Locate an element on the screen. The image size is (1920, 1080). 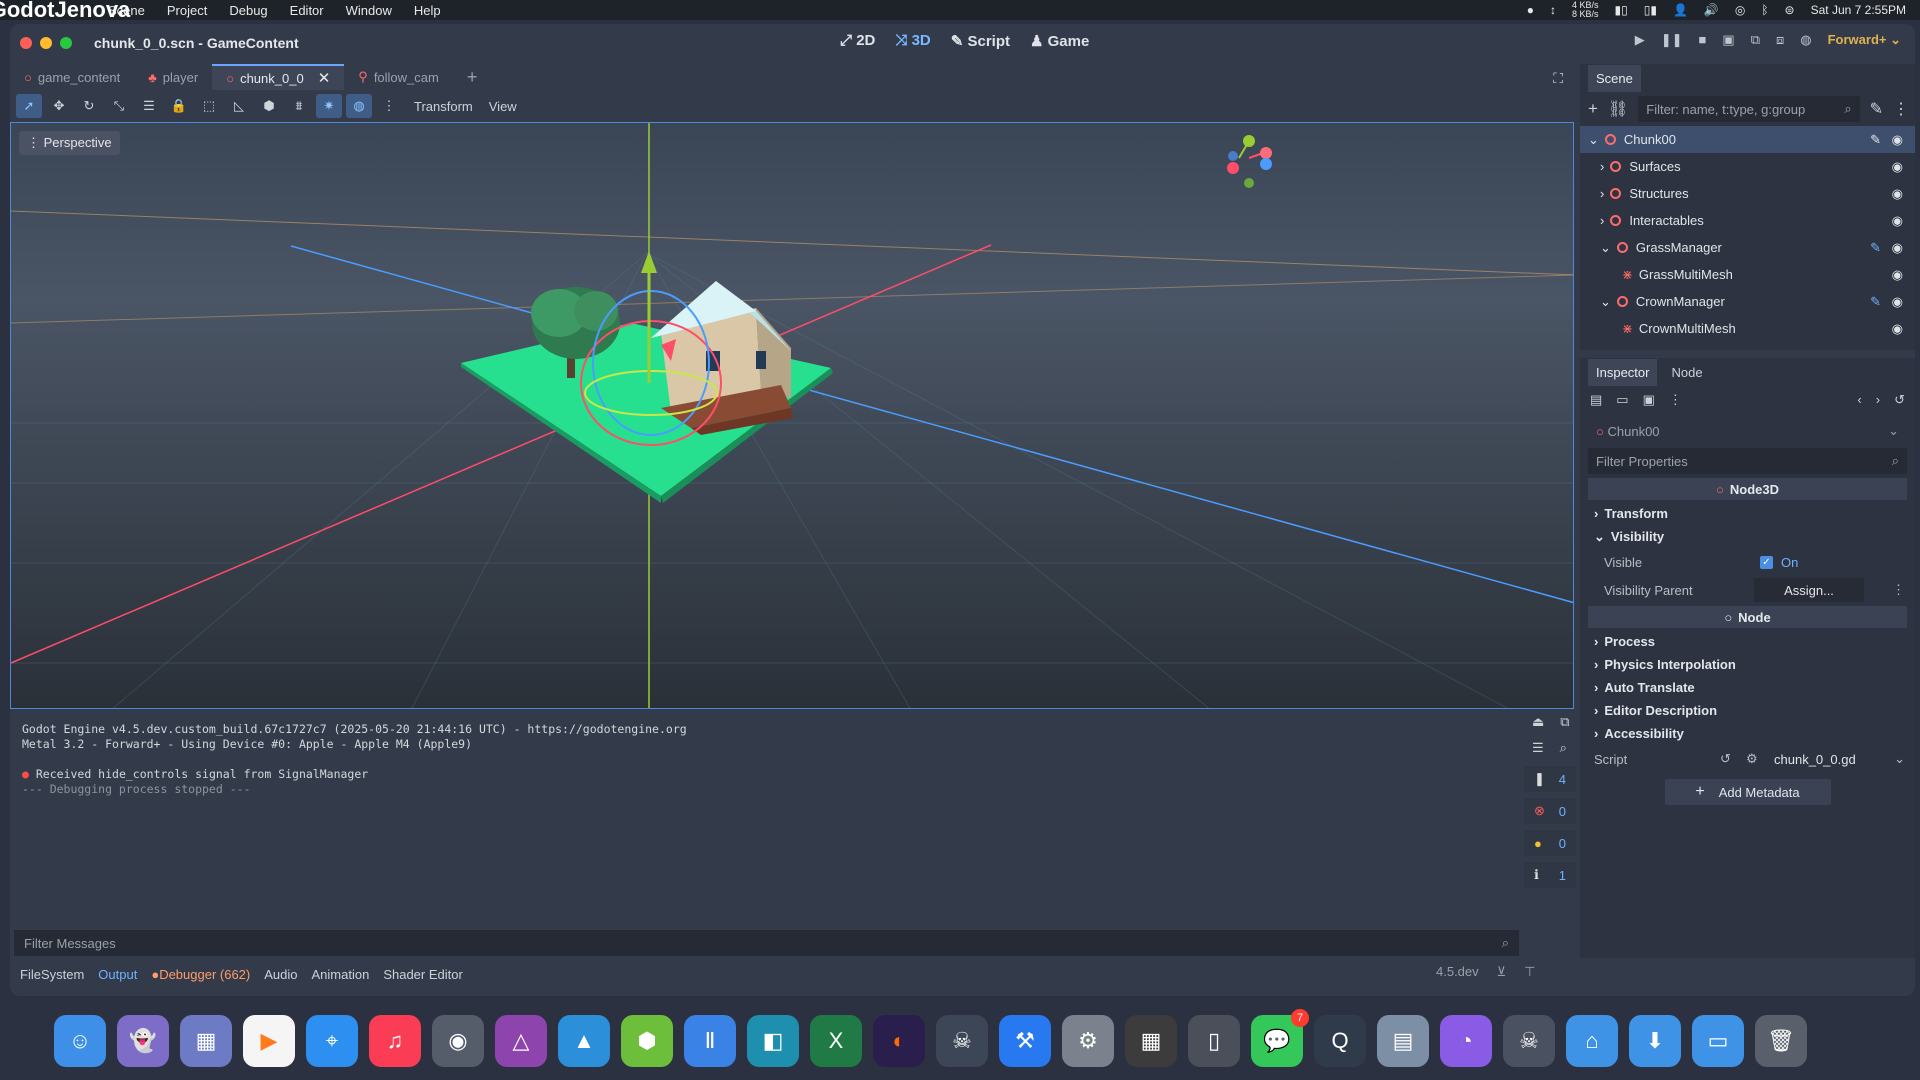
environment-preview-icon: ◍ is located at coordinates (359, 106).